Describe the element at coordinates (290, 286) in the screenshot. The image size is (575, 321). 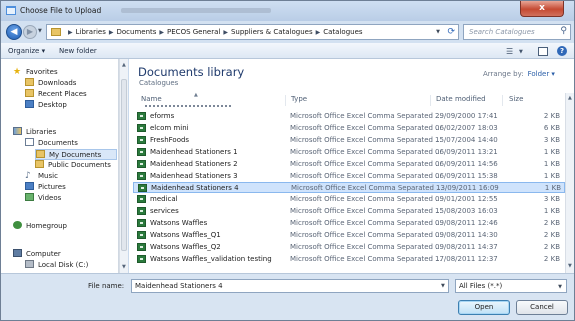
I see `file-name-input: Maidenhead Stationers 4` at that location.